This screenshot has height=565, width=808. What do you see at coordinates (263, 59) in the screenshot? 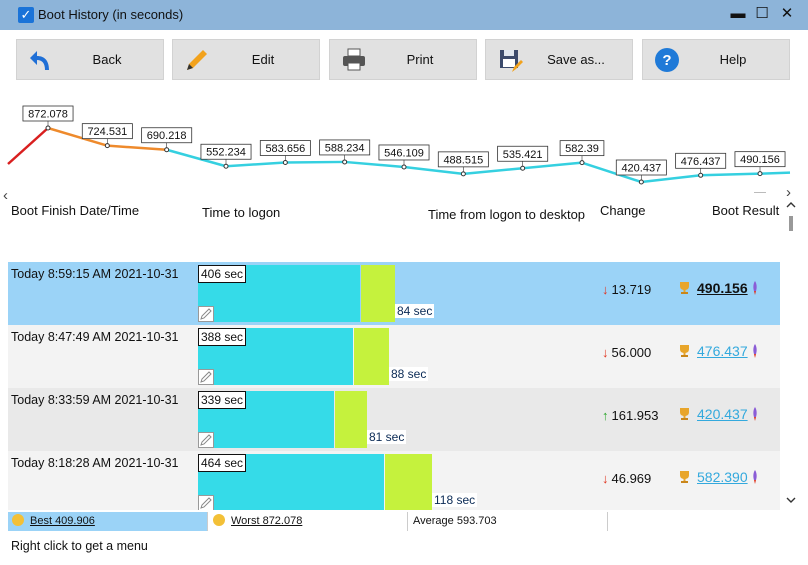
I see `edit-label: Edit` at bounding box center [263, 59].